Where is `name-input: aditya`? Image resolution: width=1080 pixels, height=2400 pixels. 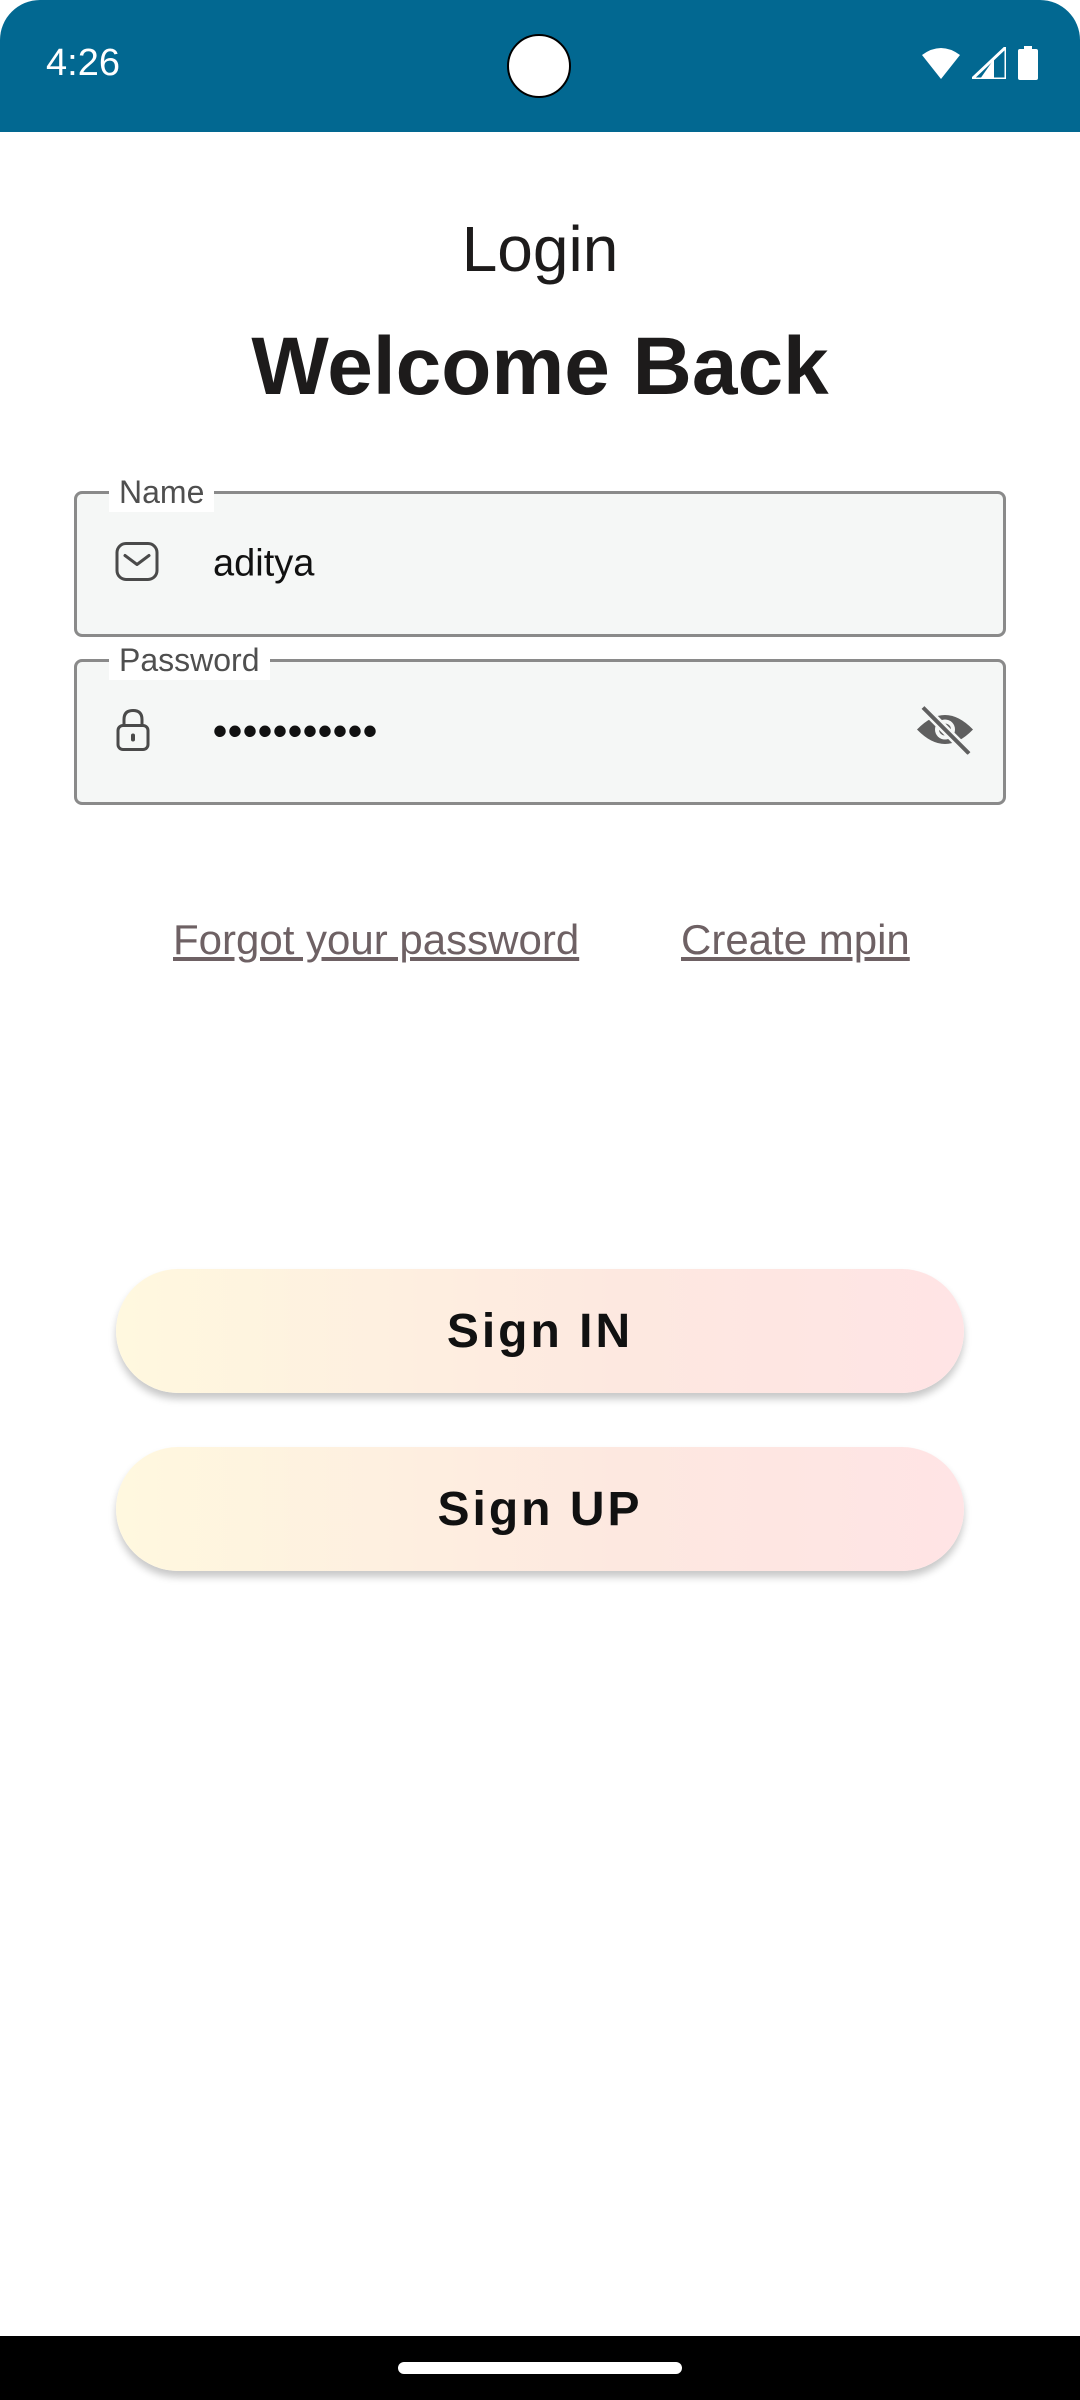
name-input: aditya is located at coordinates (263, 564).